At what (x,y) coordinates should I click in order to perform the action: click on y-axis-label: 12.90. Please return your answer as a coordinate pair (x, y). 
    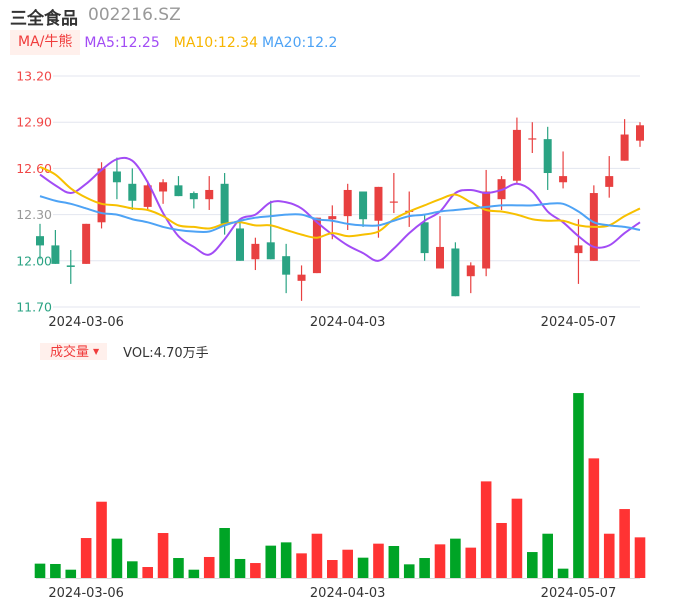
    Looking at the image, I should click on (34, 122).